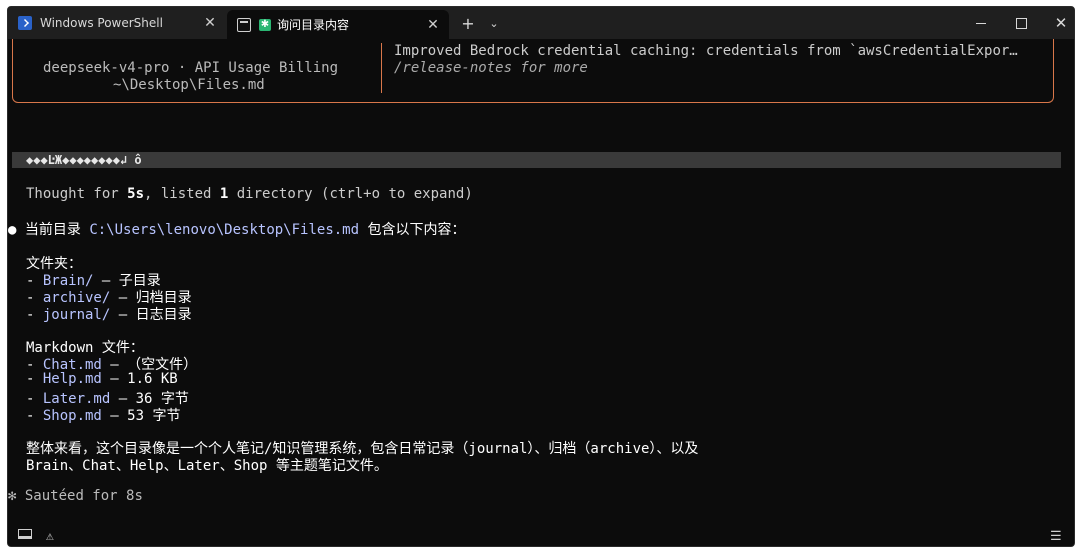 This screenshot has height=551, width=1080. I want to click on thought-prefix: Thought for, so click(77, 194).